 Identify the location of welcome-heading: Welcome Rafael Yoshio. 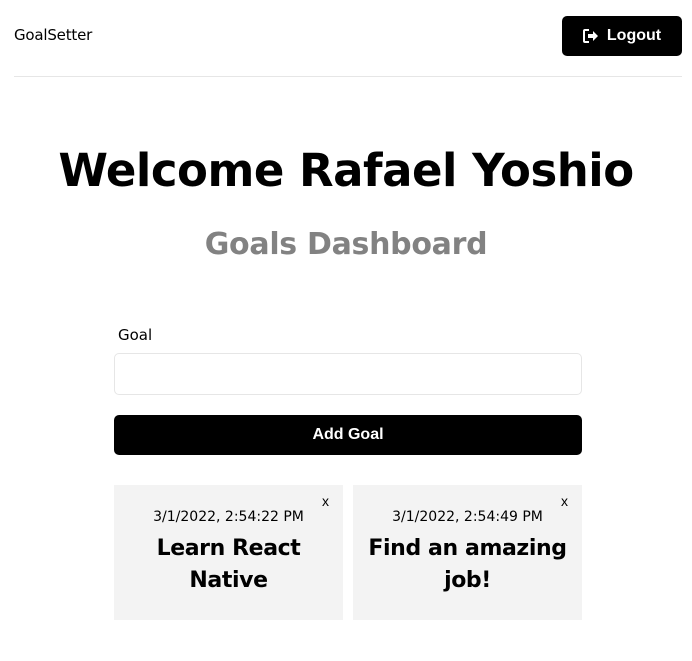
(346, 170).